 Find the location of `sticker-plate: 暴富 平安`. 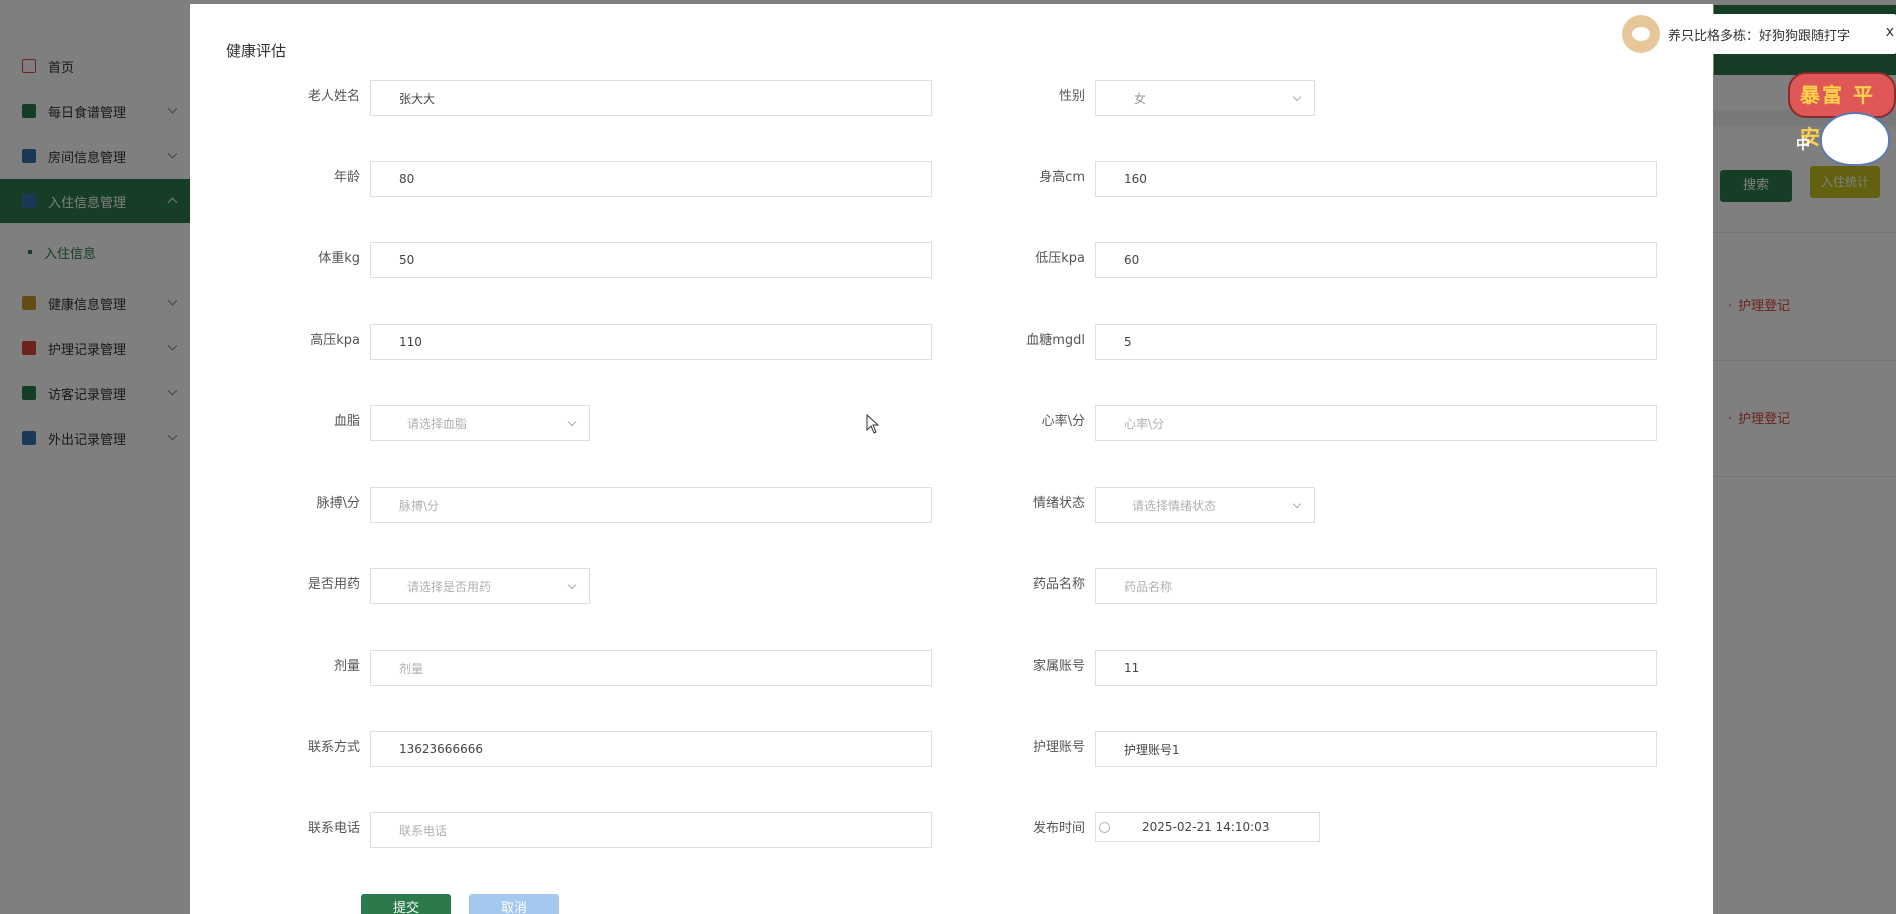

sticker-plate: 暴富 平安 is located at coordinates (1842, 110).